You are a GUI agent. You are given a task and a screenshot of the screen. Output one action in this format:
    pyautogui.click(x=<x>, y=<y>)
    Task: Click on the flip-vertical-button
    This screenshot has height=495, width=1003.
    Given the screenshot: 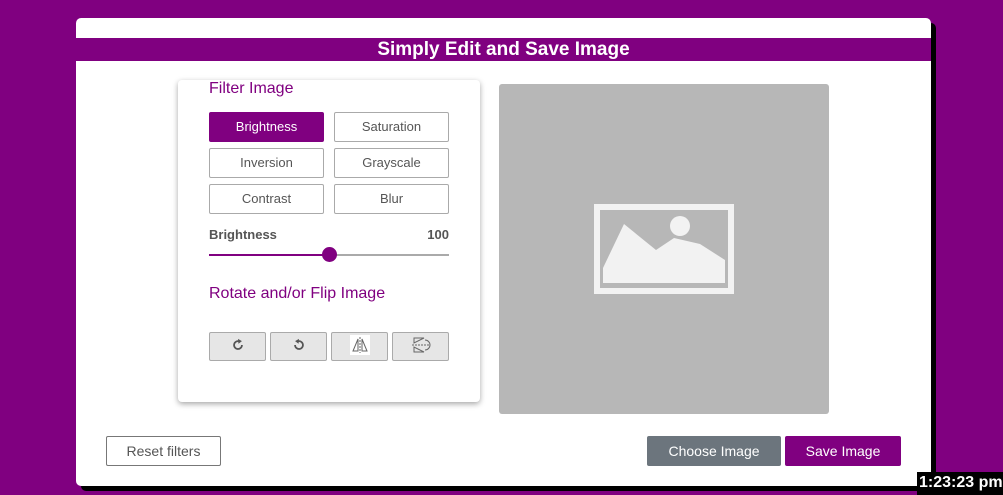 What is the action you would take?
    pyautogui.click(x=420, y=346)
    